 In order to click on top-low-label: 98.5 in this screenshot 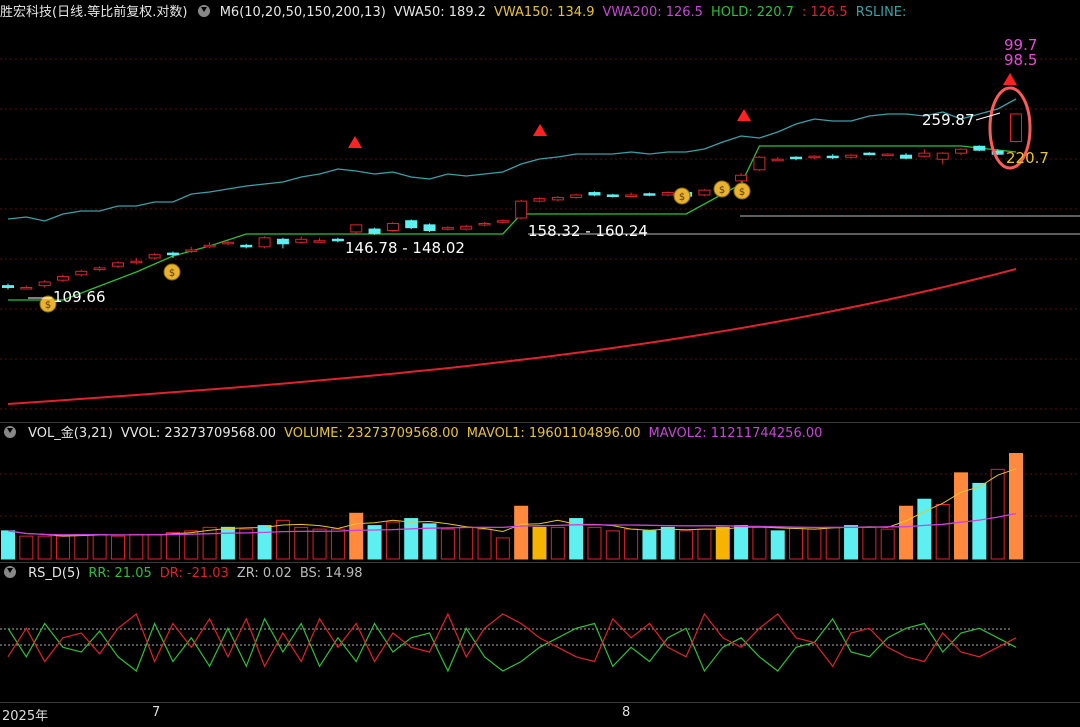, I will do `click(1020, 60)`.